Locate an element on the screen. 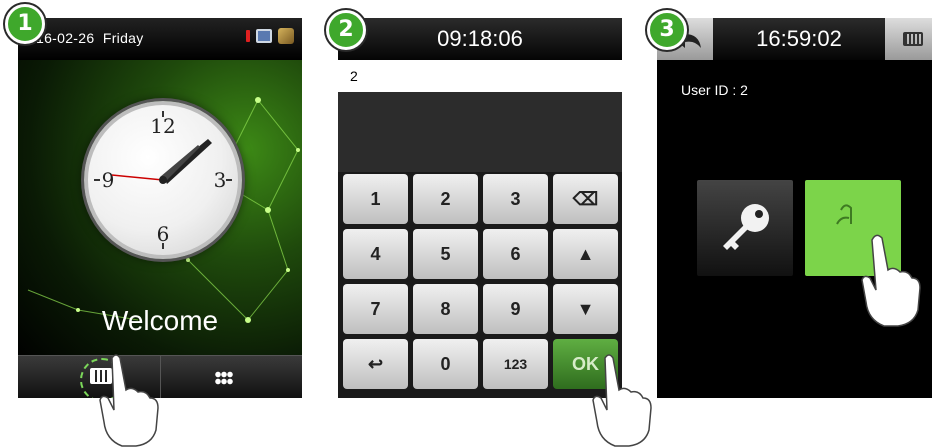  step-2-badge: 2 is located at coordinates (346, 30).